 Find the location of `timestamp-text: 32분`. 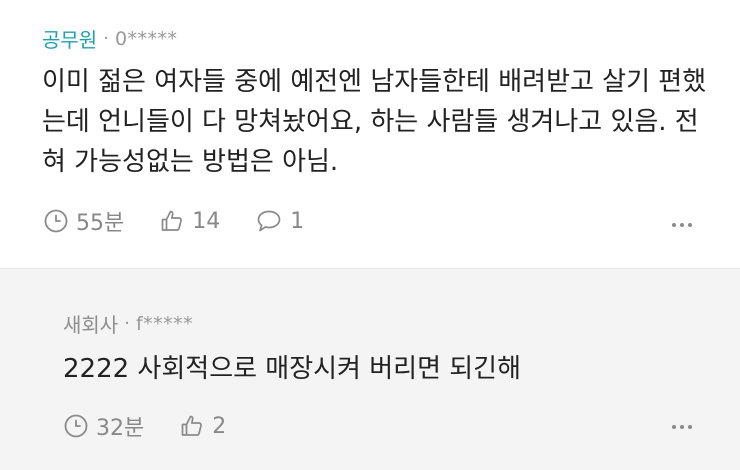

timestamp-text: 32분 is located at coordinates (120, 428).